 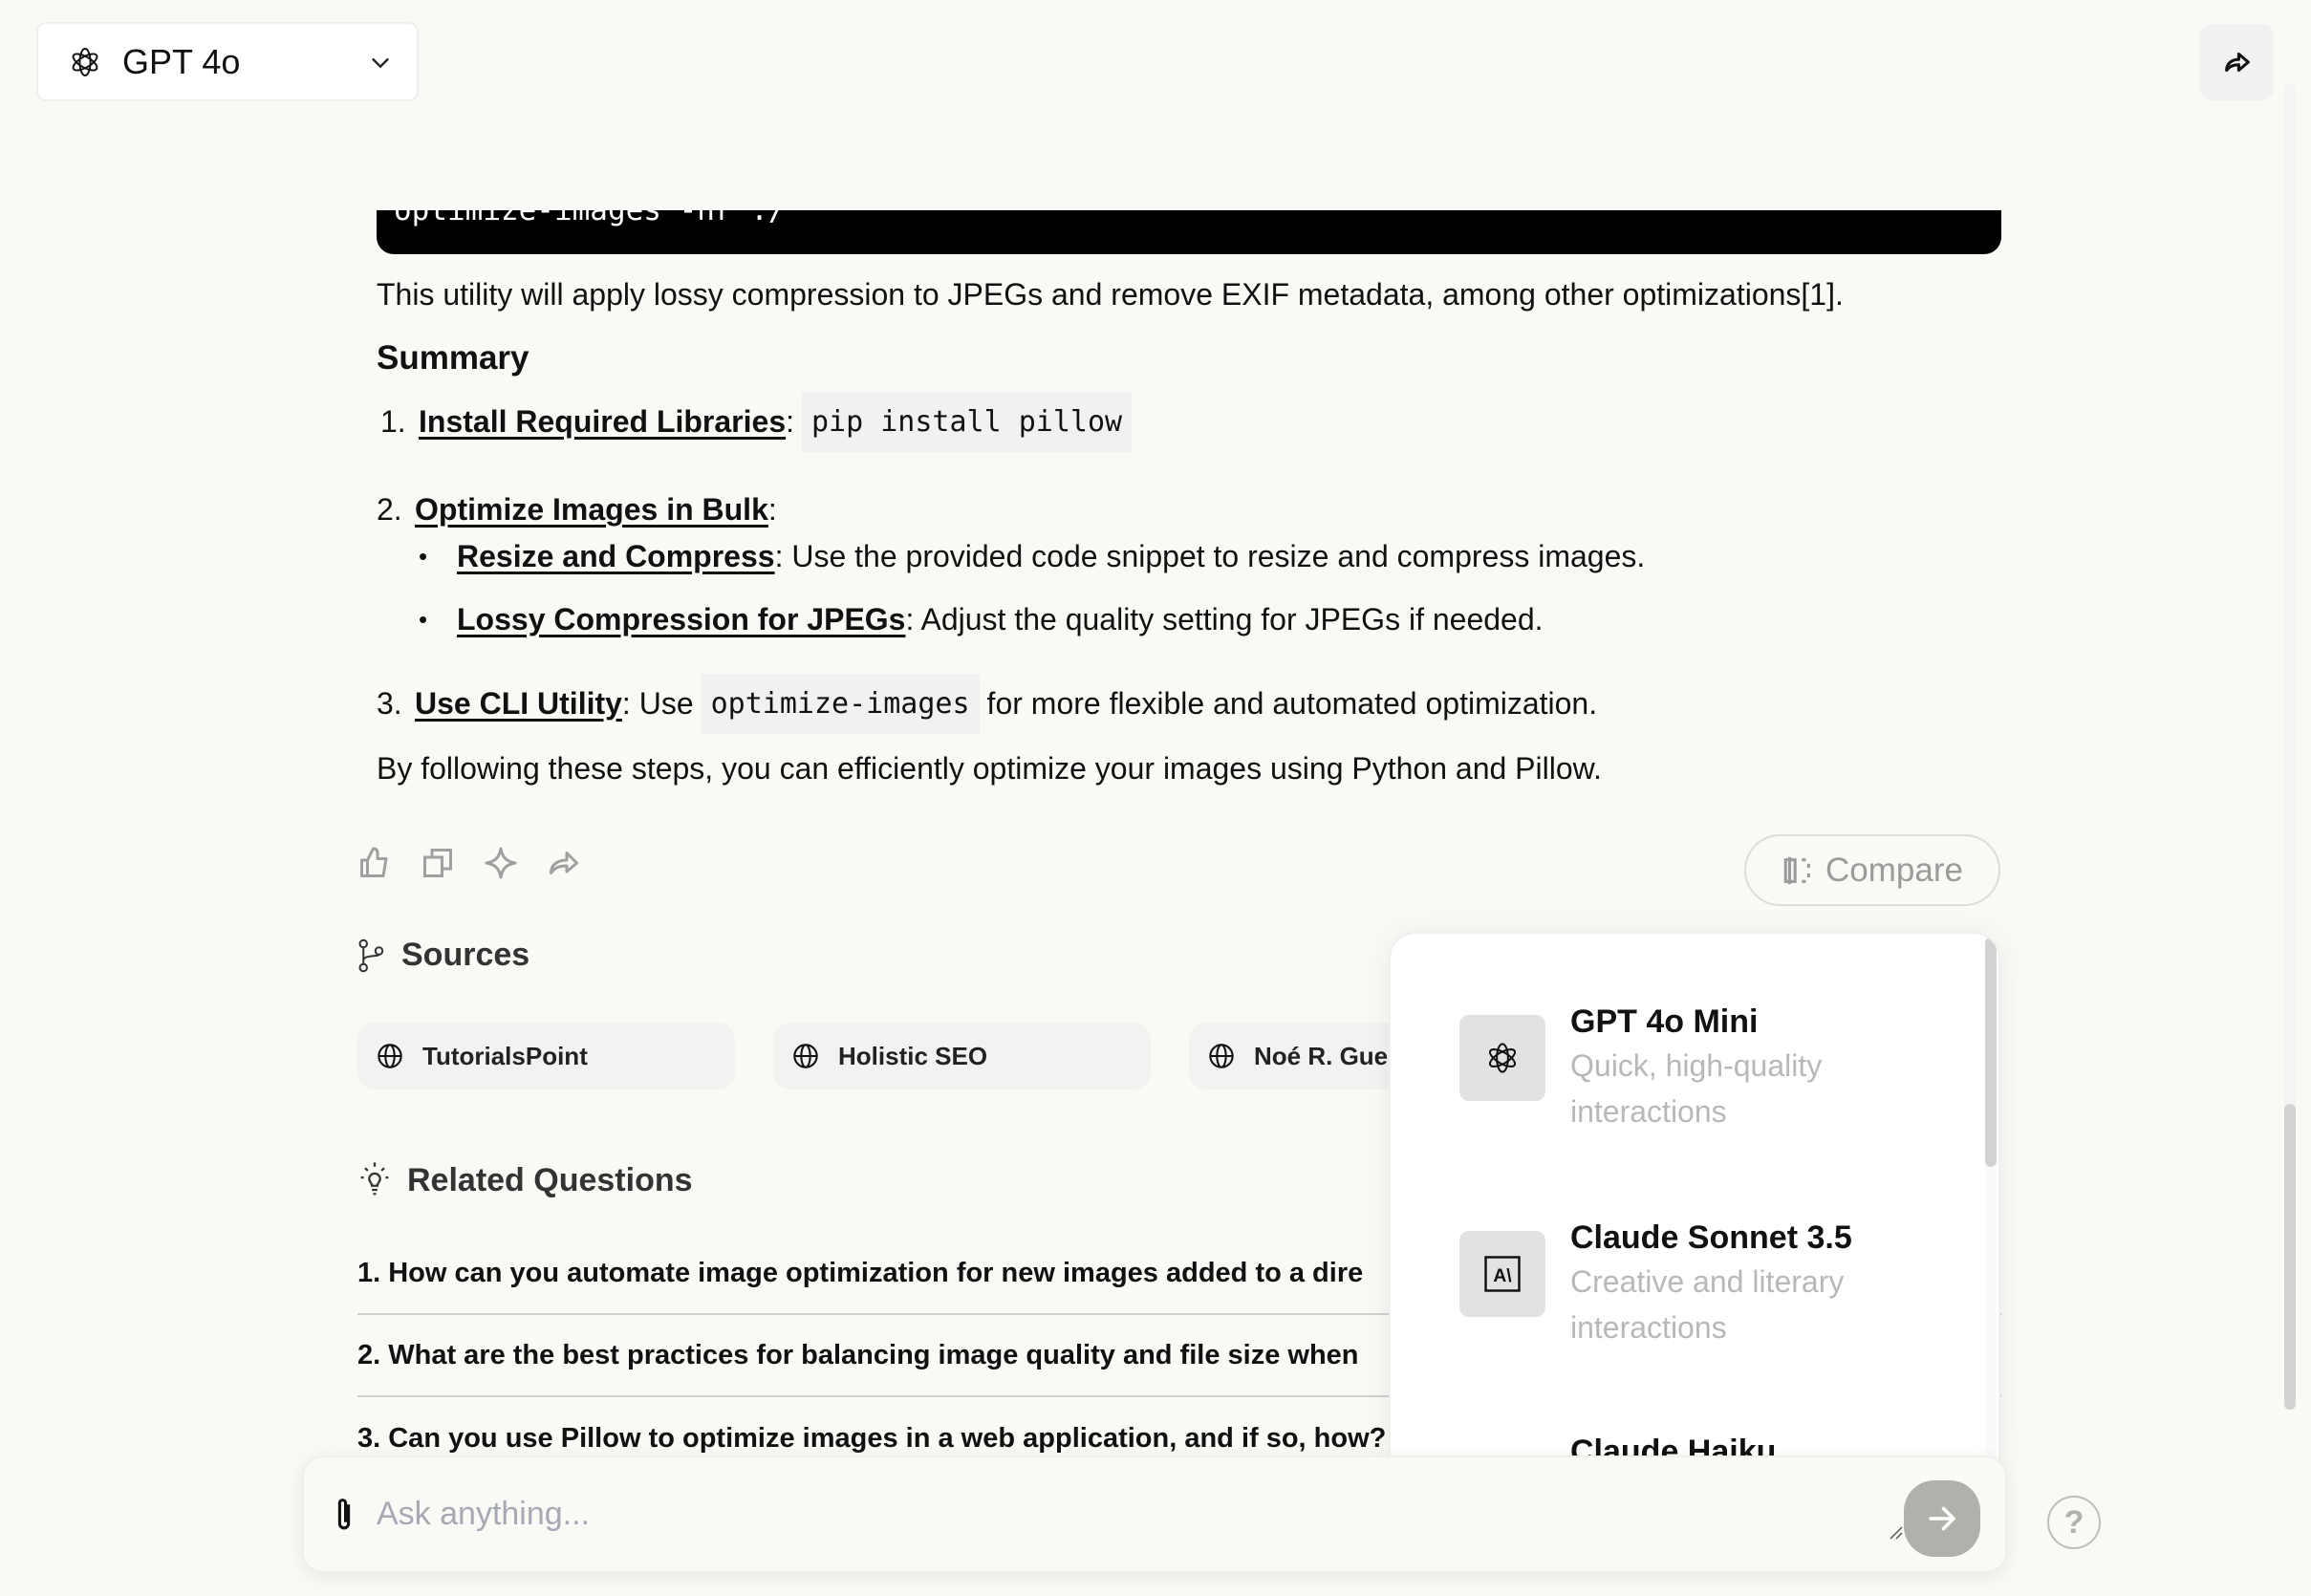 I want to click on chevron-down-icon, so click(x=380, y=63).